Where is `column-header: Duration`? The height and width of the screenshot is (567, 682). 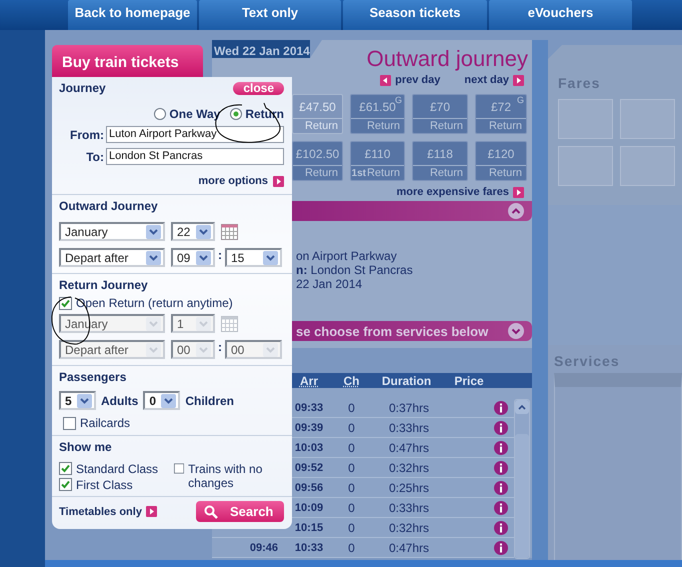
column-header: Duration is located at coordinates (407, 381).